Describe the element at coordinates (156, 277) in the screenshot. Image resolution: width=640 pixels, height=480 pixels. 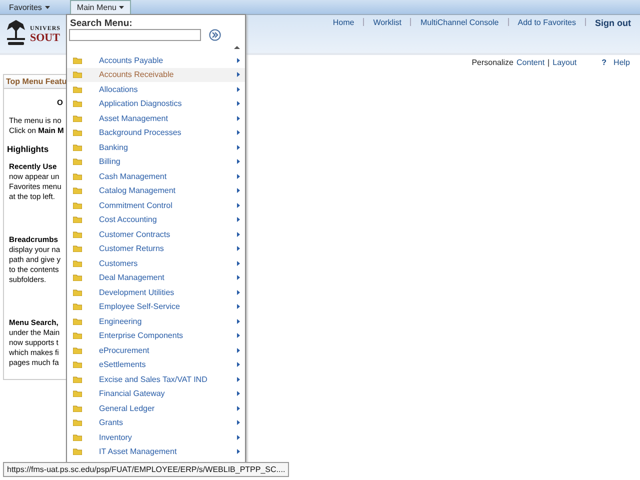
I see `menu-item: Deal Management` at that location.